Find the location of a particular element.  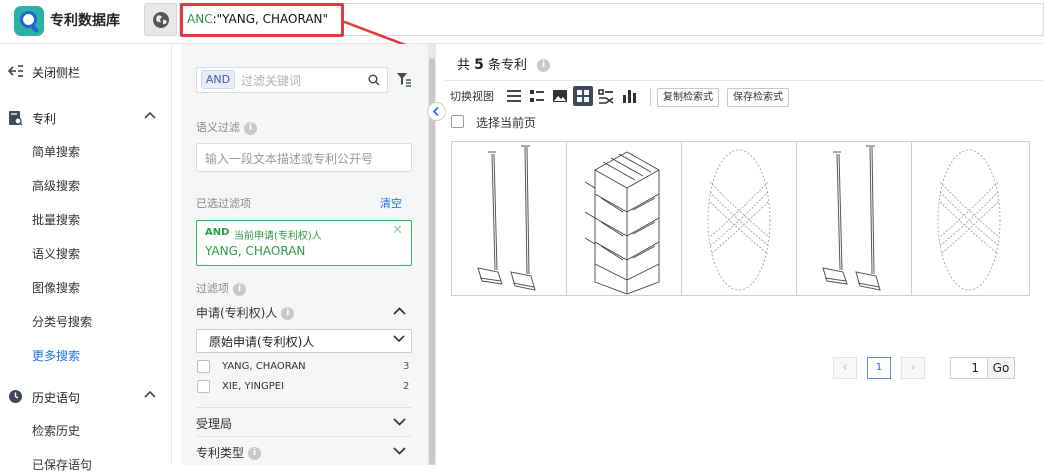

result-count-prefix: 共 is located at coordinates (464, 65).